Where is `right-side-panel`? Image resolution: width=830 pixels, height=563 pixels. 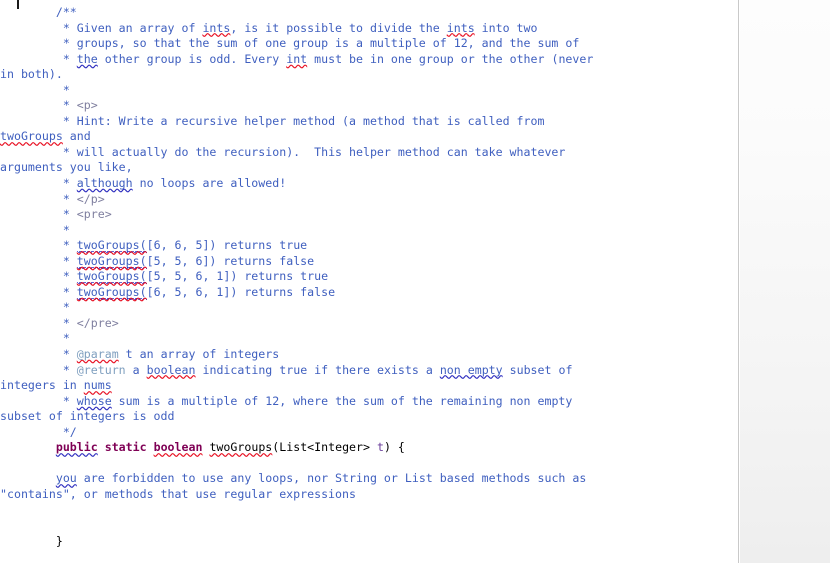
right-side-panel is located at coordinates (785, 281).